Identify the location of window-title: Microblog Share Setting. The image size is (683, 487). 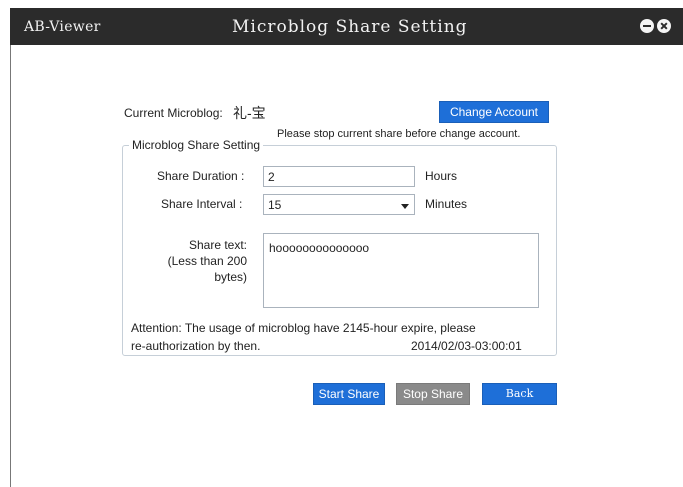
(350, 27).